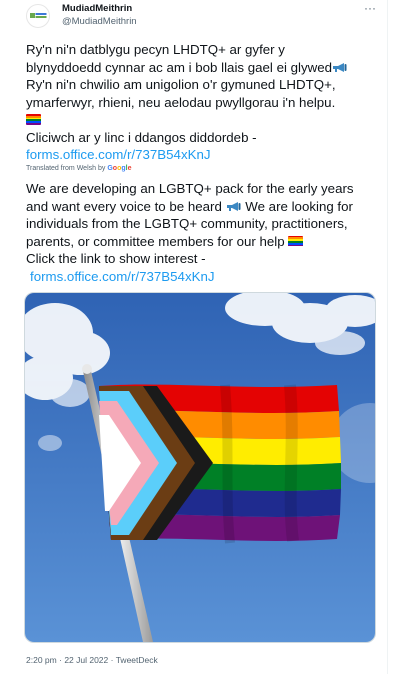  I want to click on tweet-line: Cliciwch ar y linc i ddangos diddordeb -, so click(141, 137).